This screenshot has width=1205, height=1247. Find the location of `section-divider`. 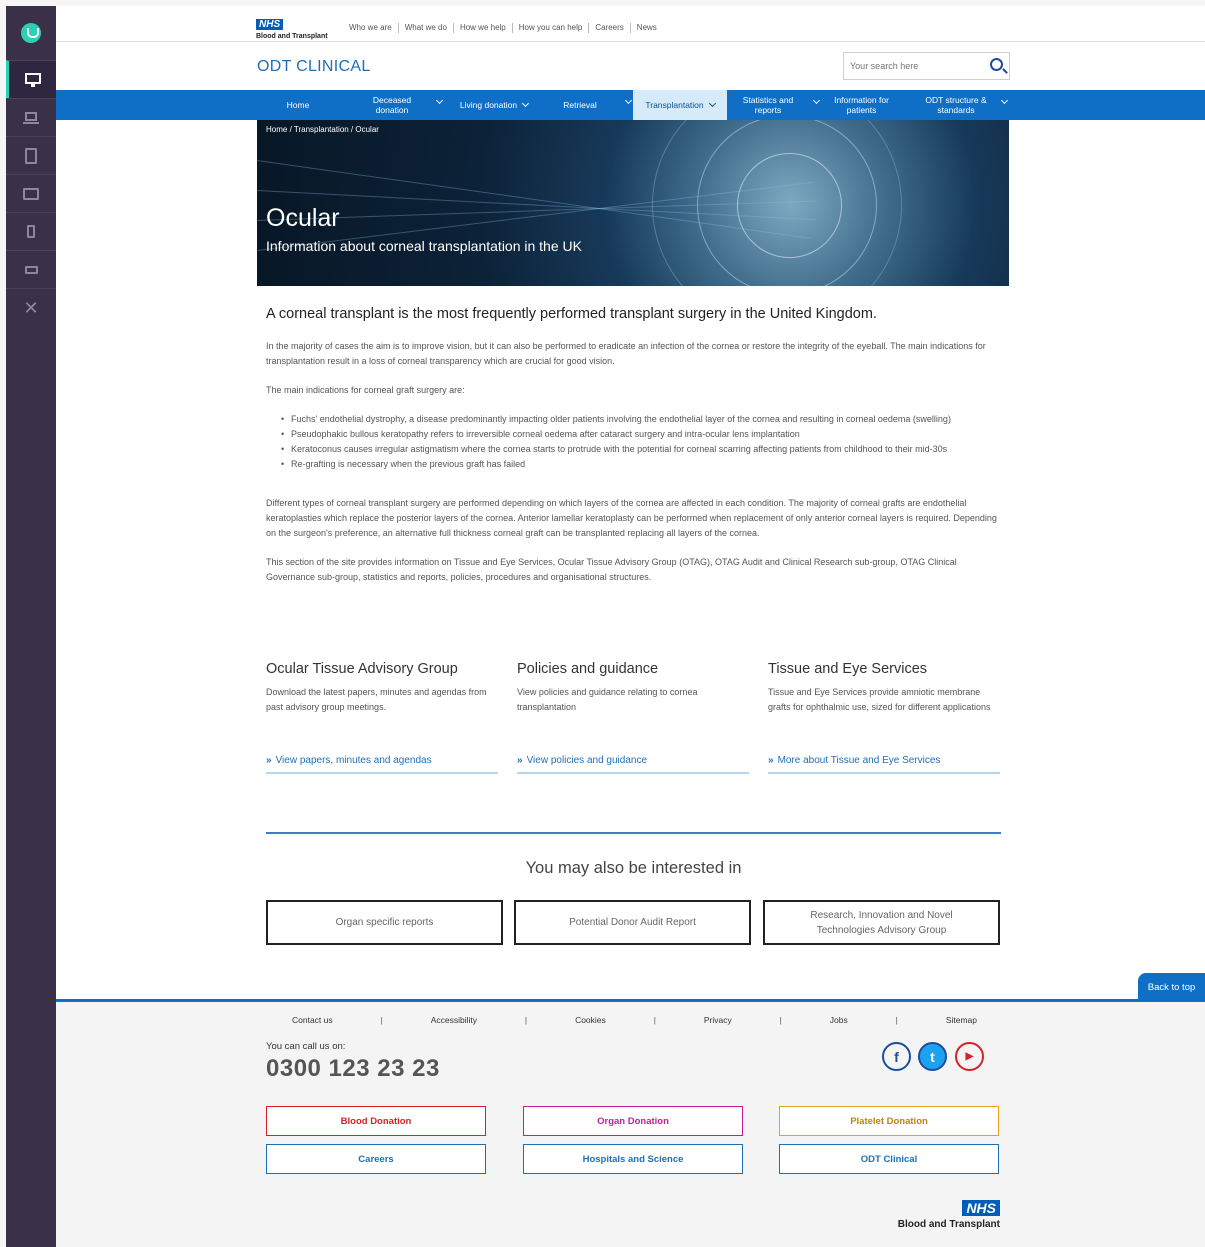

section-divider is located at coordinates (633, 833).